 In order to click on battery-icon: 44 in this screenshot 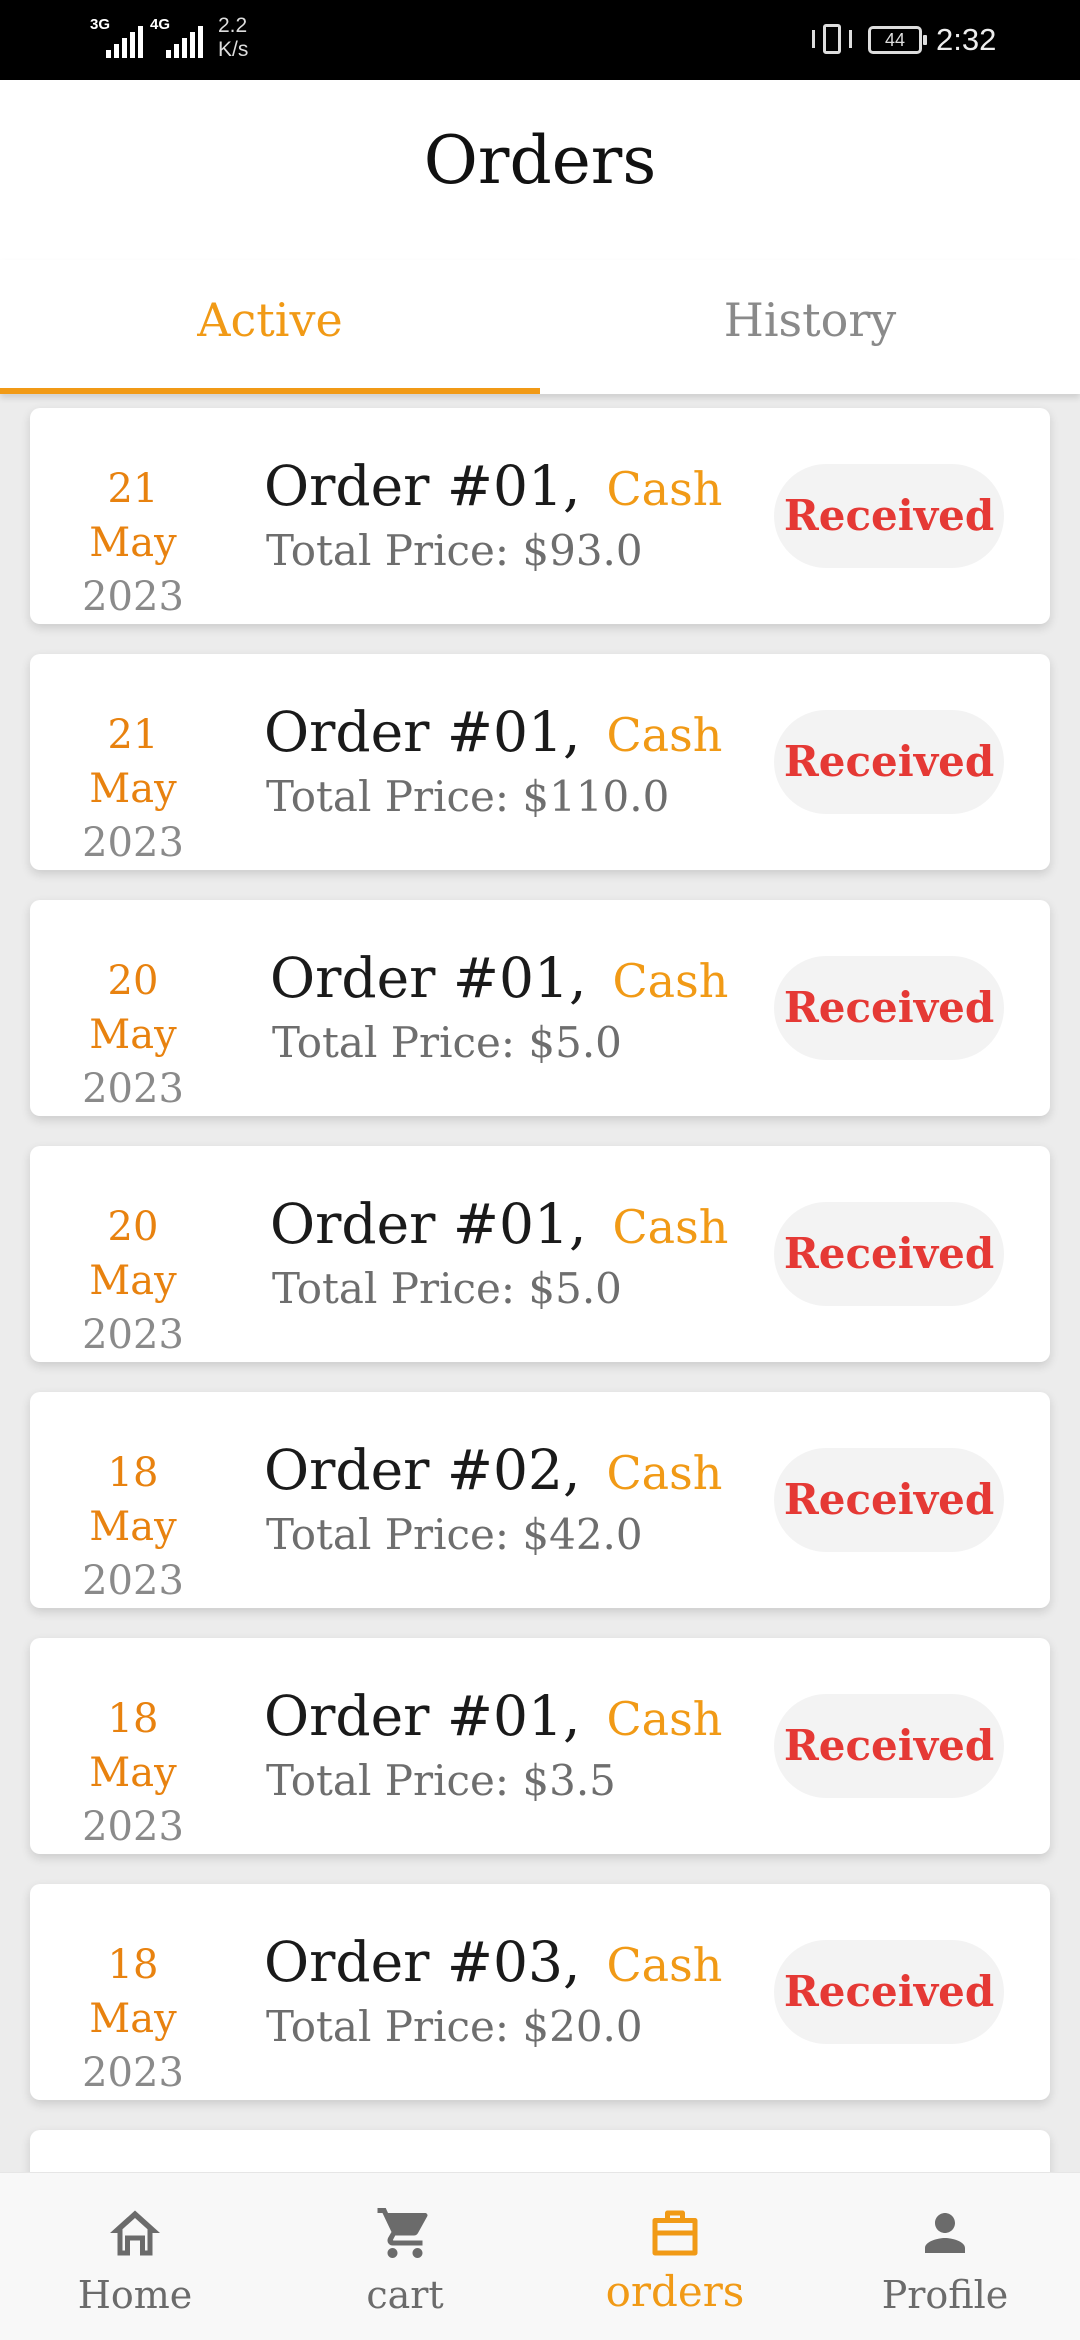, I will do `click(897, 40)`.